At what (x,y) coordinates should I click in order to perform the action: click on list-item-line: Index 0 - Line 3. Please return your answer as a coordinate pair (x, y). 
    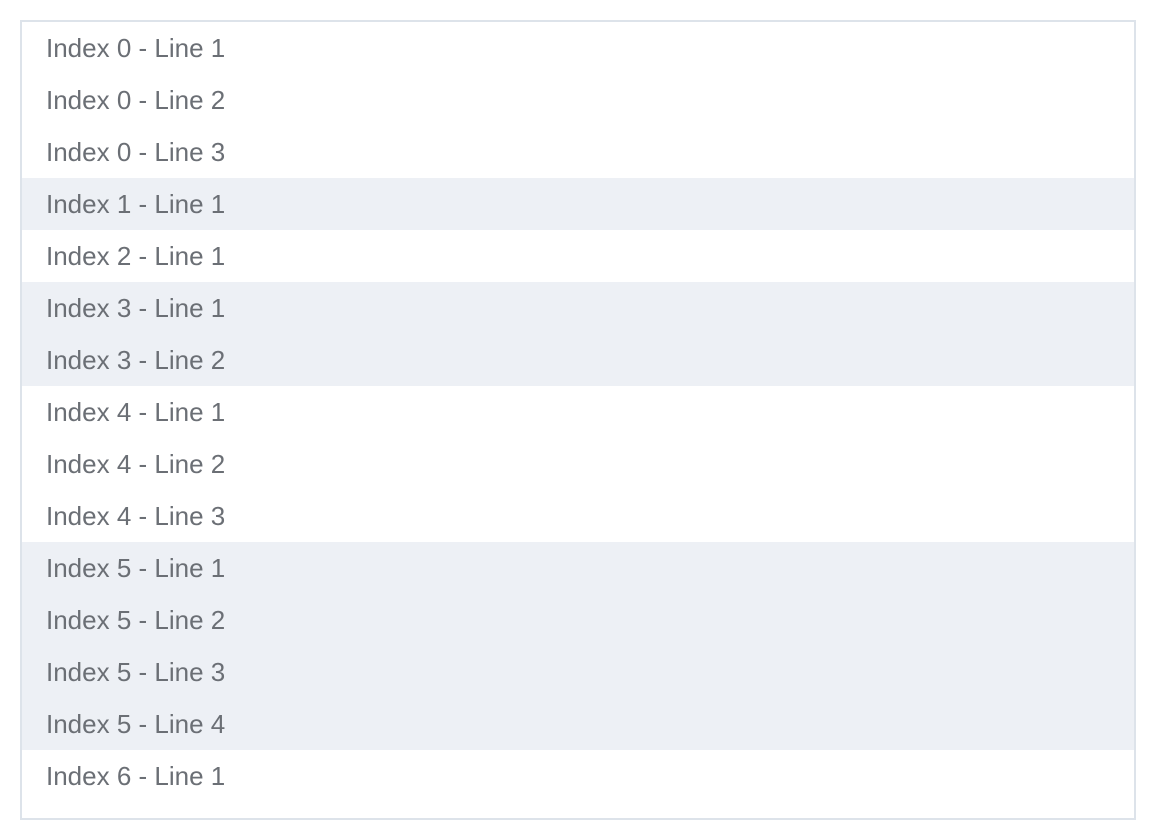
    Looking at the image, I should click on (136, 152).